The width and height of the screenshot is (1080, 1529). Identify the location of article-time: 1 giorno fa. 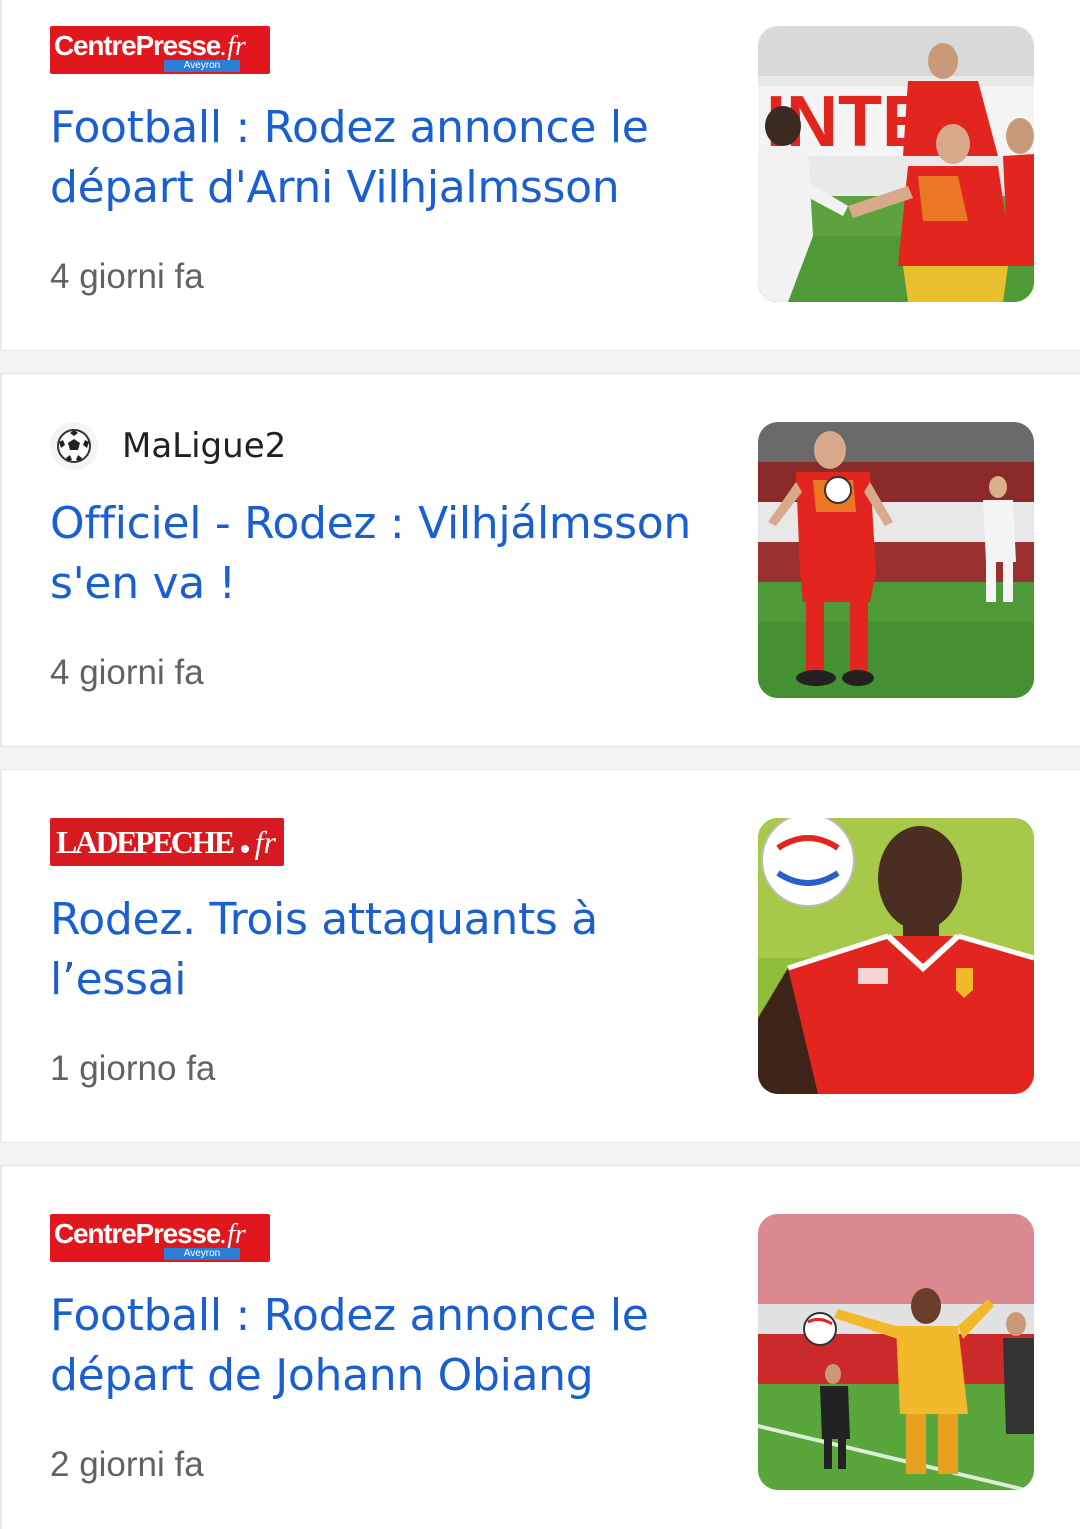
(133, 1068).